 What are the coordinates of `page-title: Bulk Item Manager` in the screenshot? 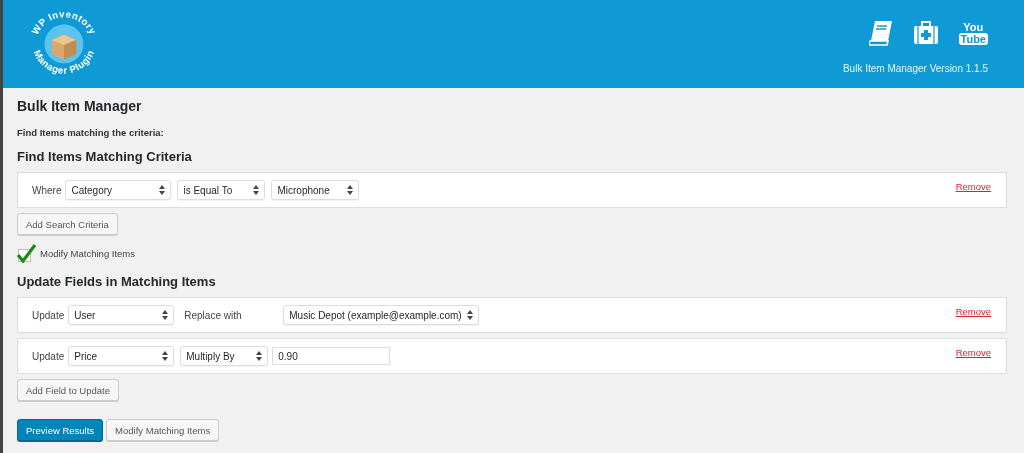 It's located at (80, 107).